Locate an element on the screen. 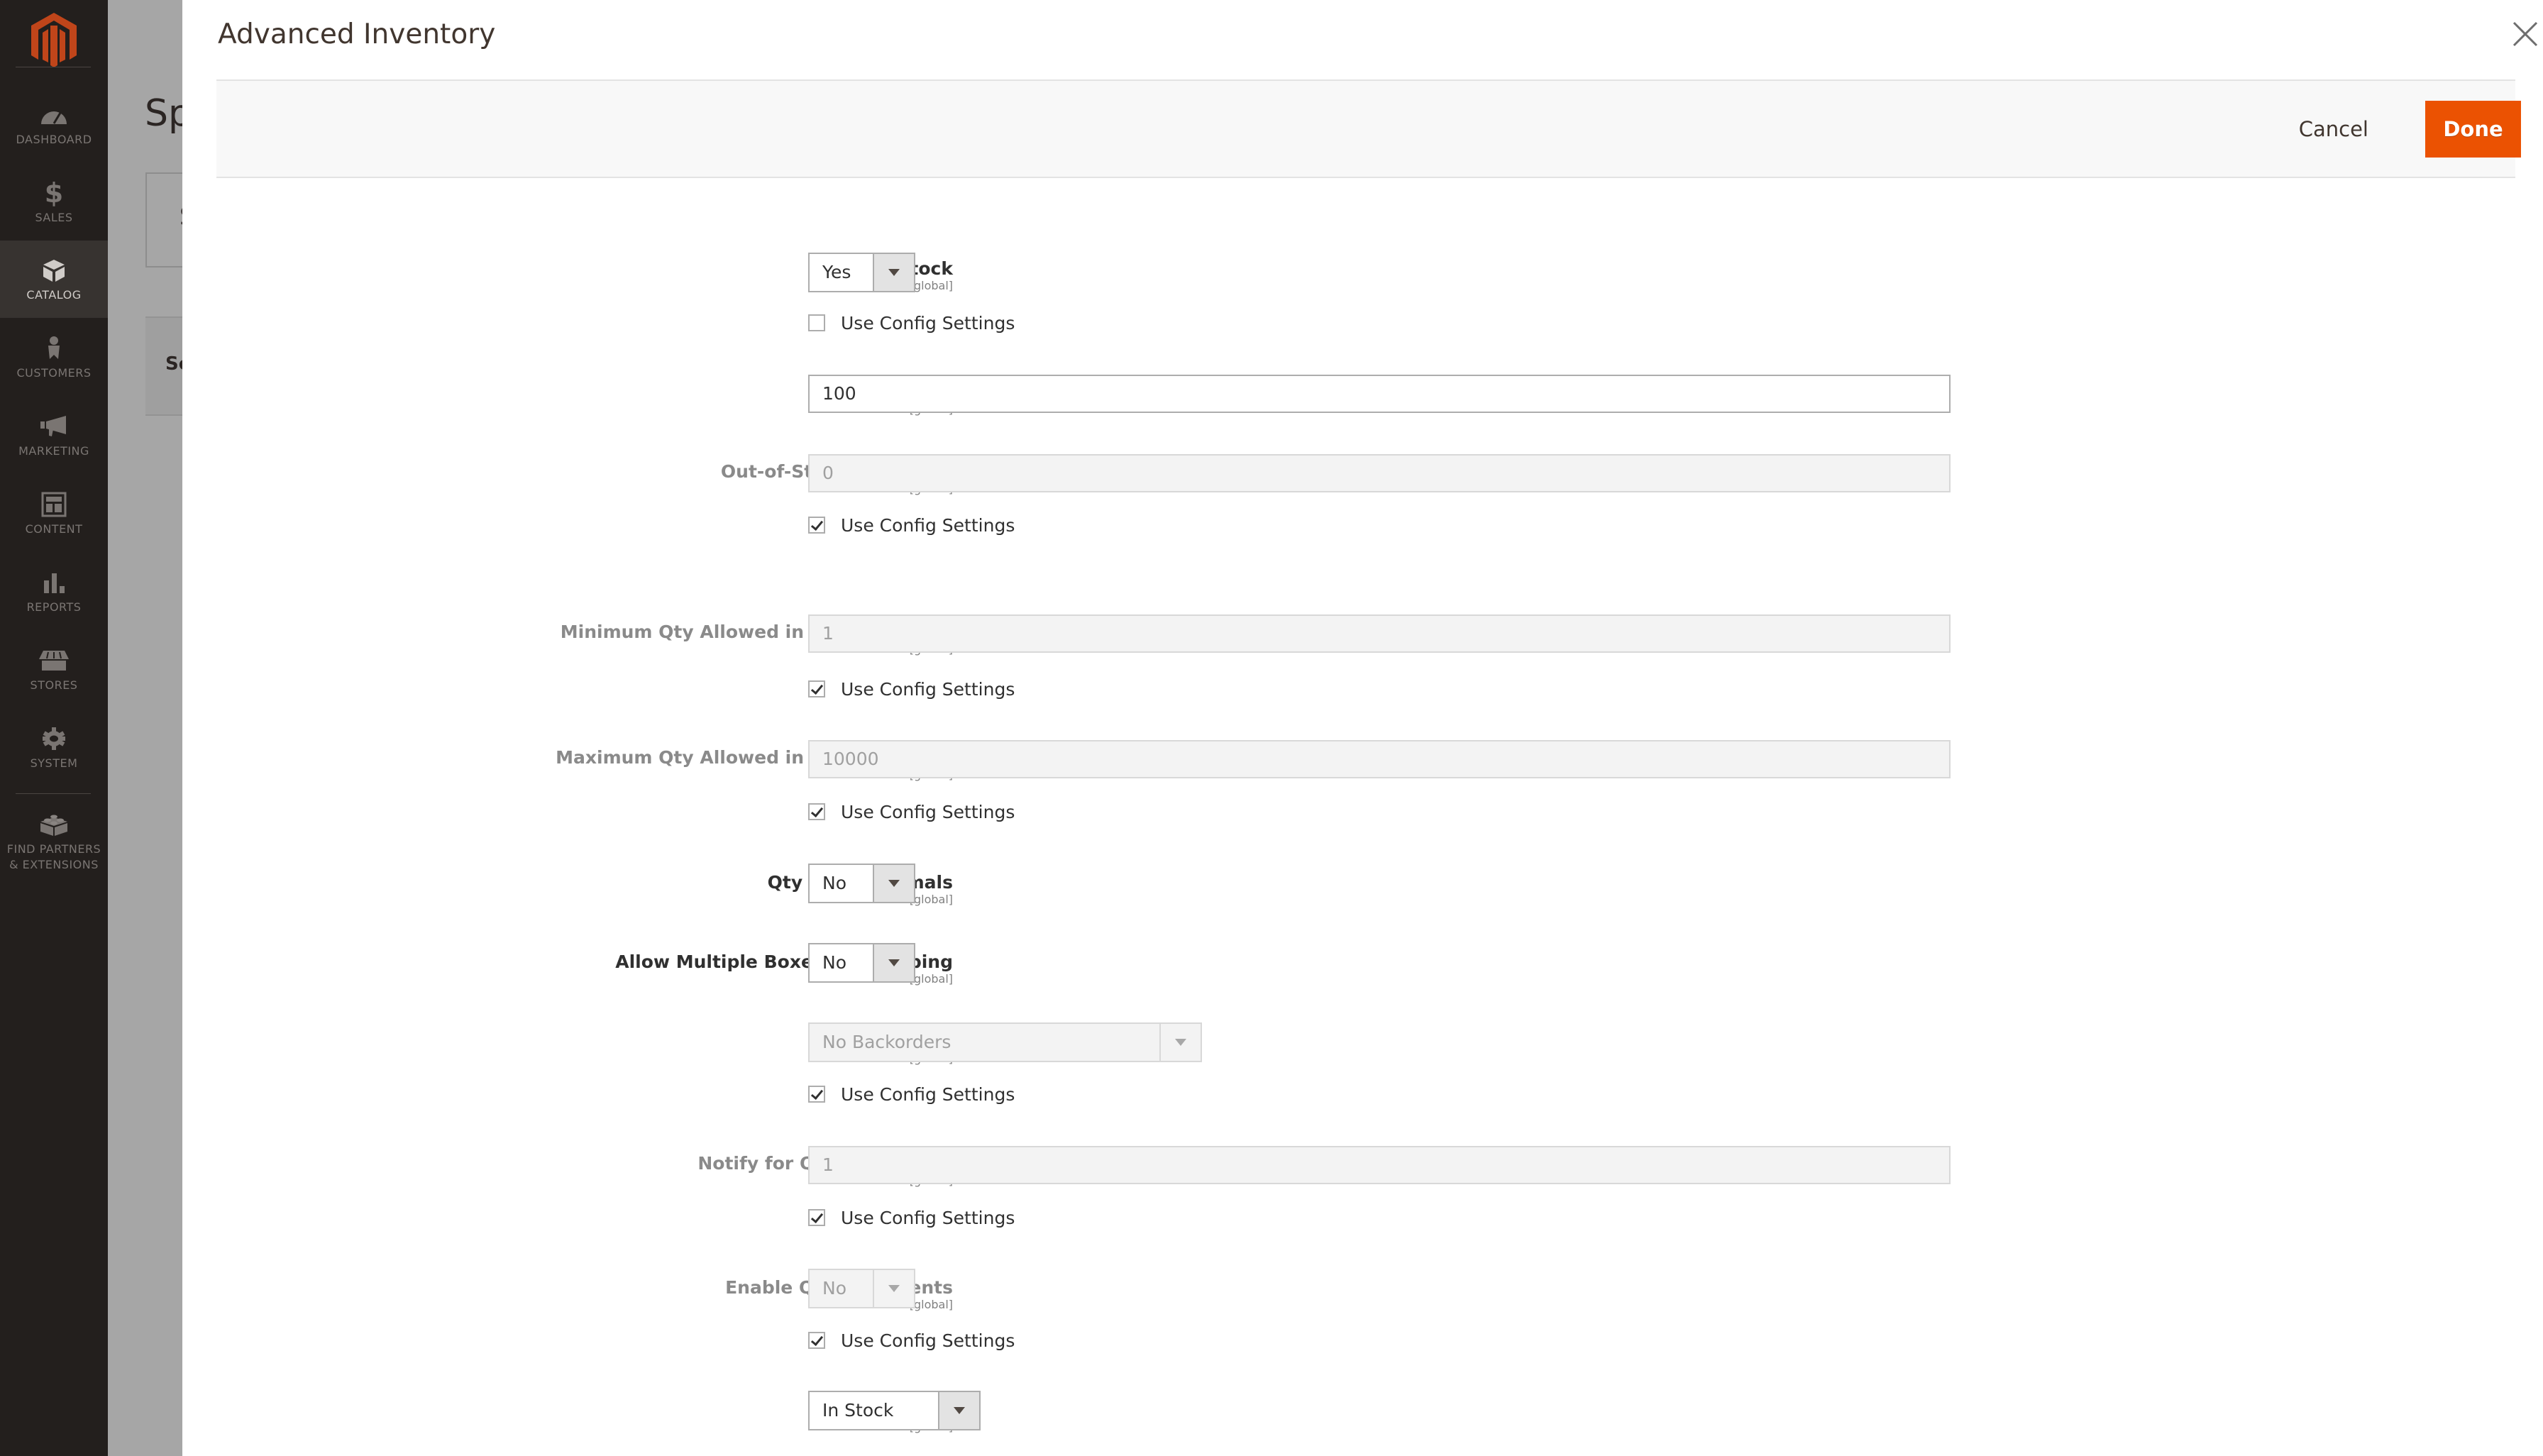  backorders-use-config: Use Config Settings is located at coordinates (911, 1094).